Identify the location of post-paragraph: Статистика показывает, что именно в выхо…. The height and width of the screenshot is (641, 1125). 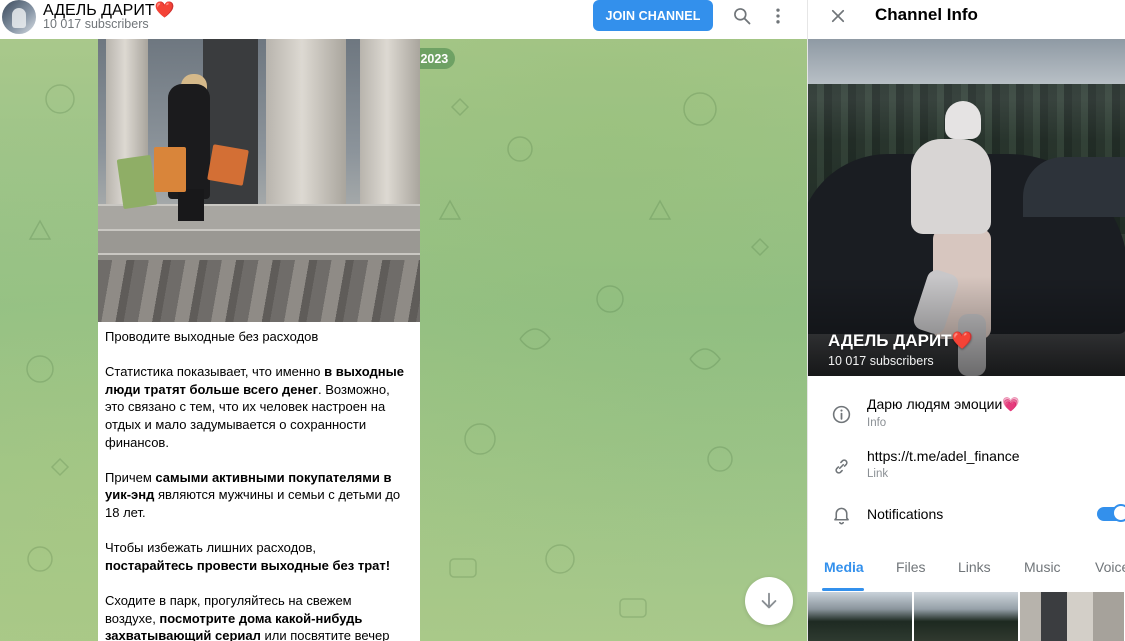
(255, 407).